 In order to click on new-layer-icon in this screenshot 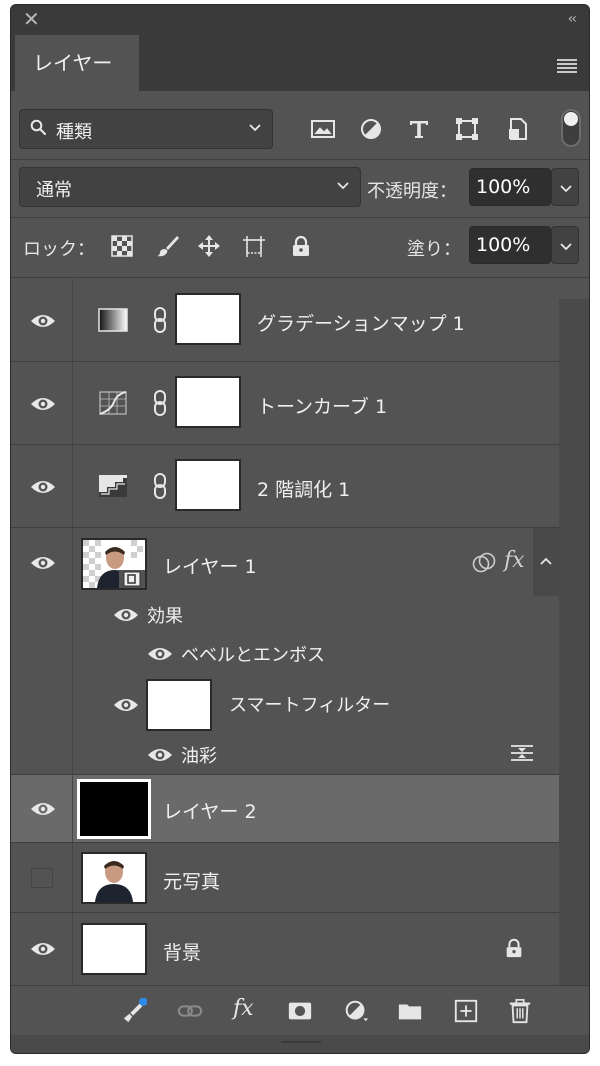, I will do `click(466, 1011)`.